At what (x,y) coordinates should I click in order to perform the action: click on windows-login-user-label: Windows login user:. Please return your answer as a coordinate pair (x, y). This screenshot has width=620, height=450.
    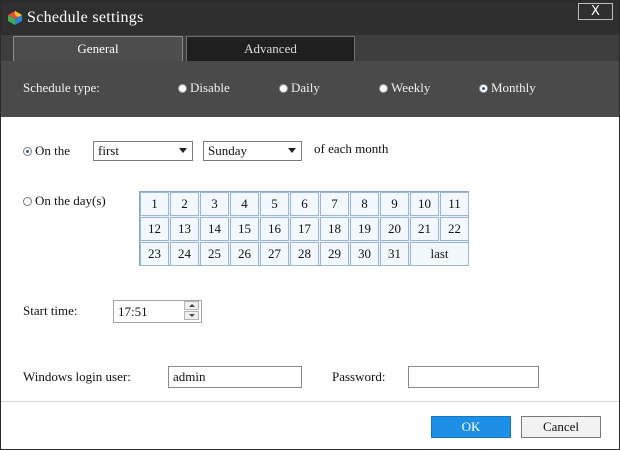
    Looking at the image, I should click on (77, 376).